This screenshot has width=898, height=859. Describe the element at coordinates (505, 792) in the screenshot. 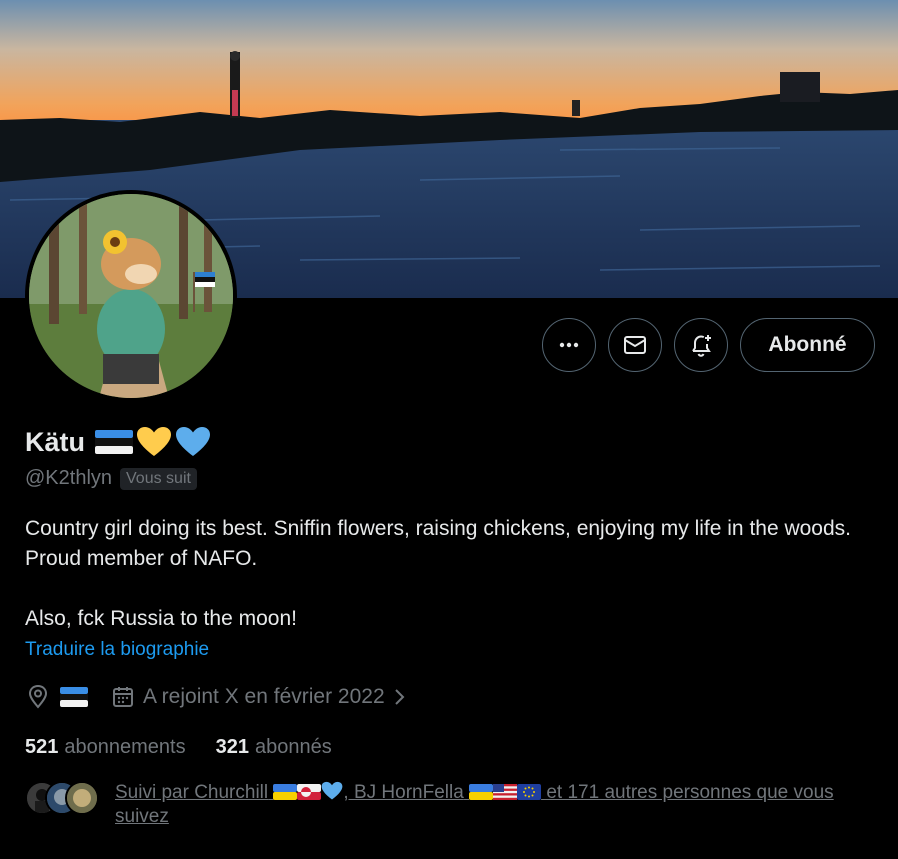

I see `usa-flag-icon` at that location.